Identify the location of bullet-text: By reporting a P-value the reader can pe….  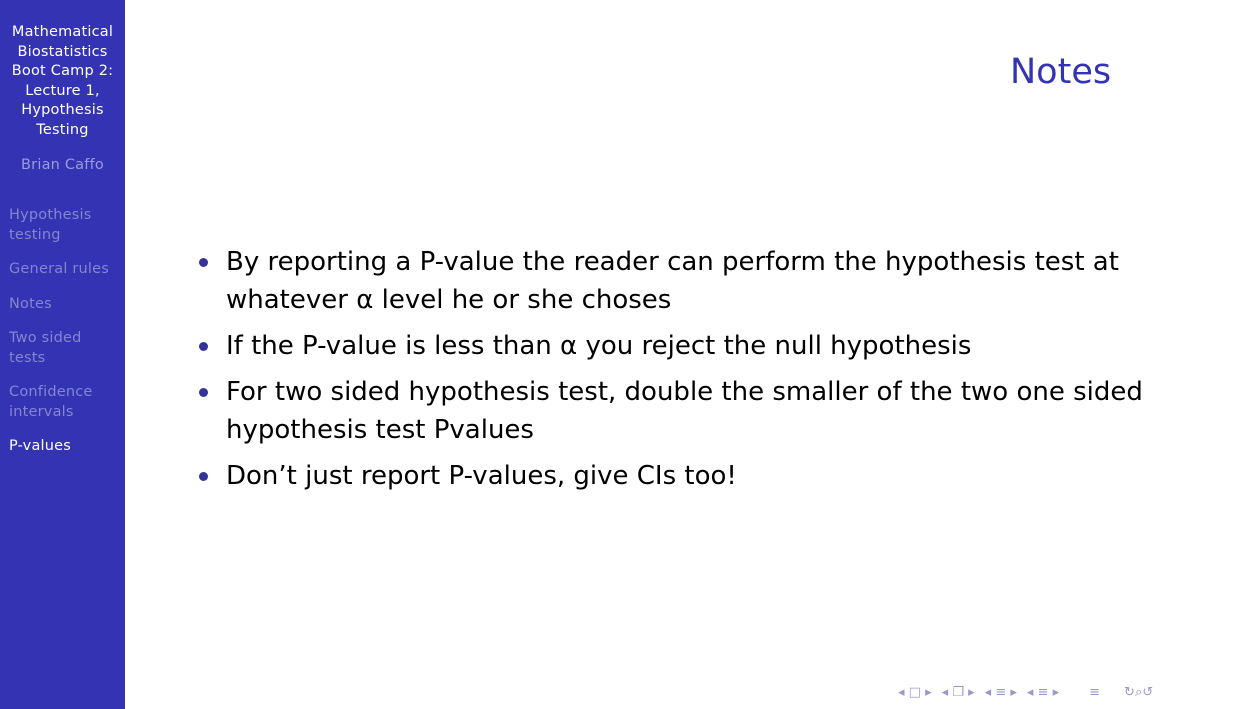
(672, 281).